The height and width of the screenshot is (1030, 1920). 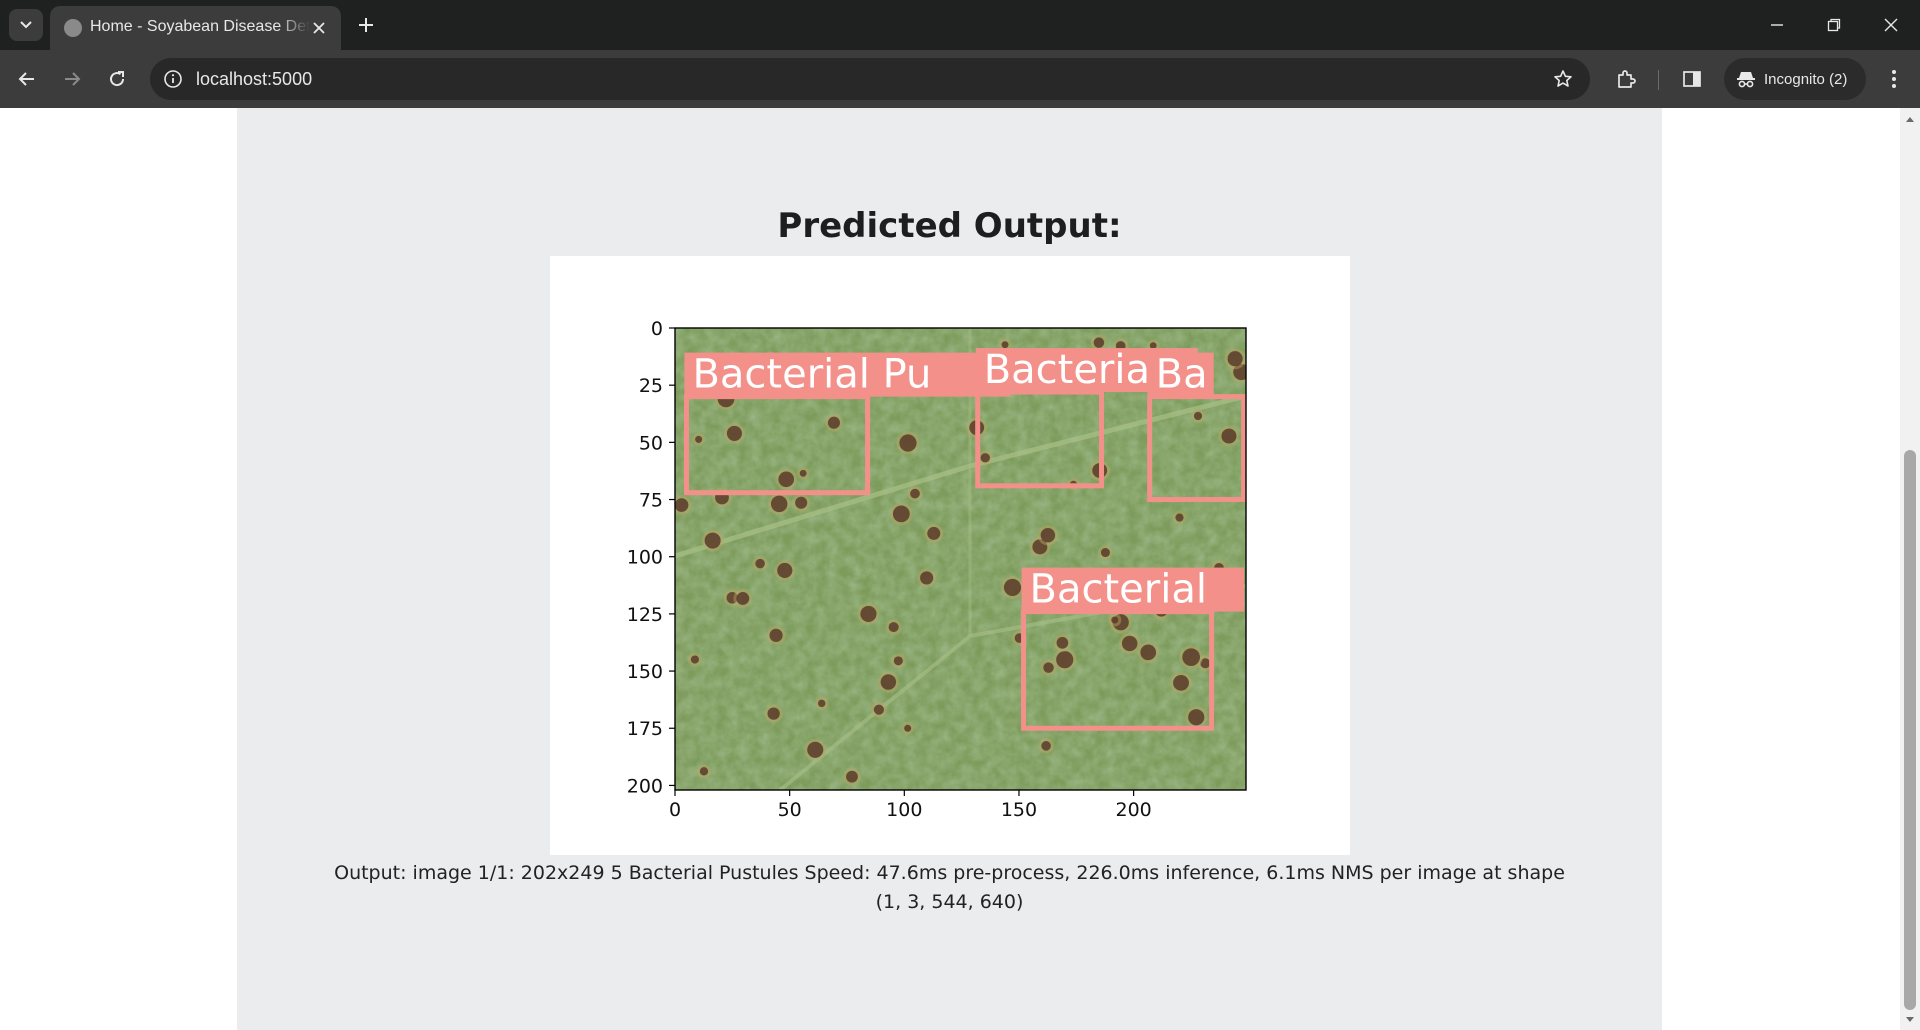 I want to click on x-tick-label: 150, so click(x=1019, y=810).